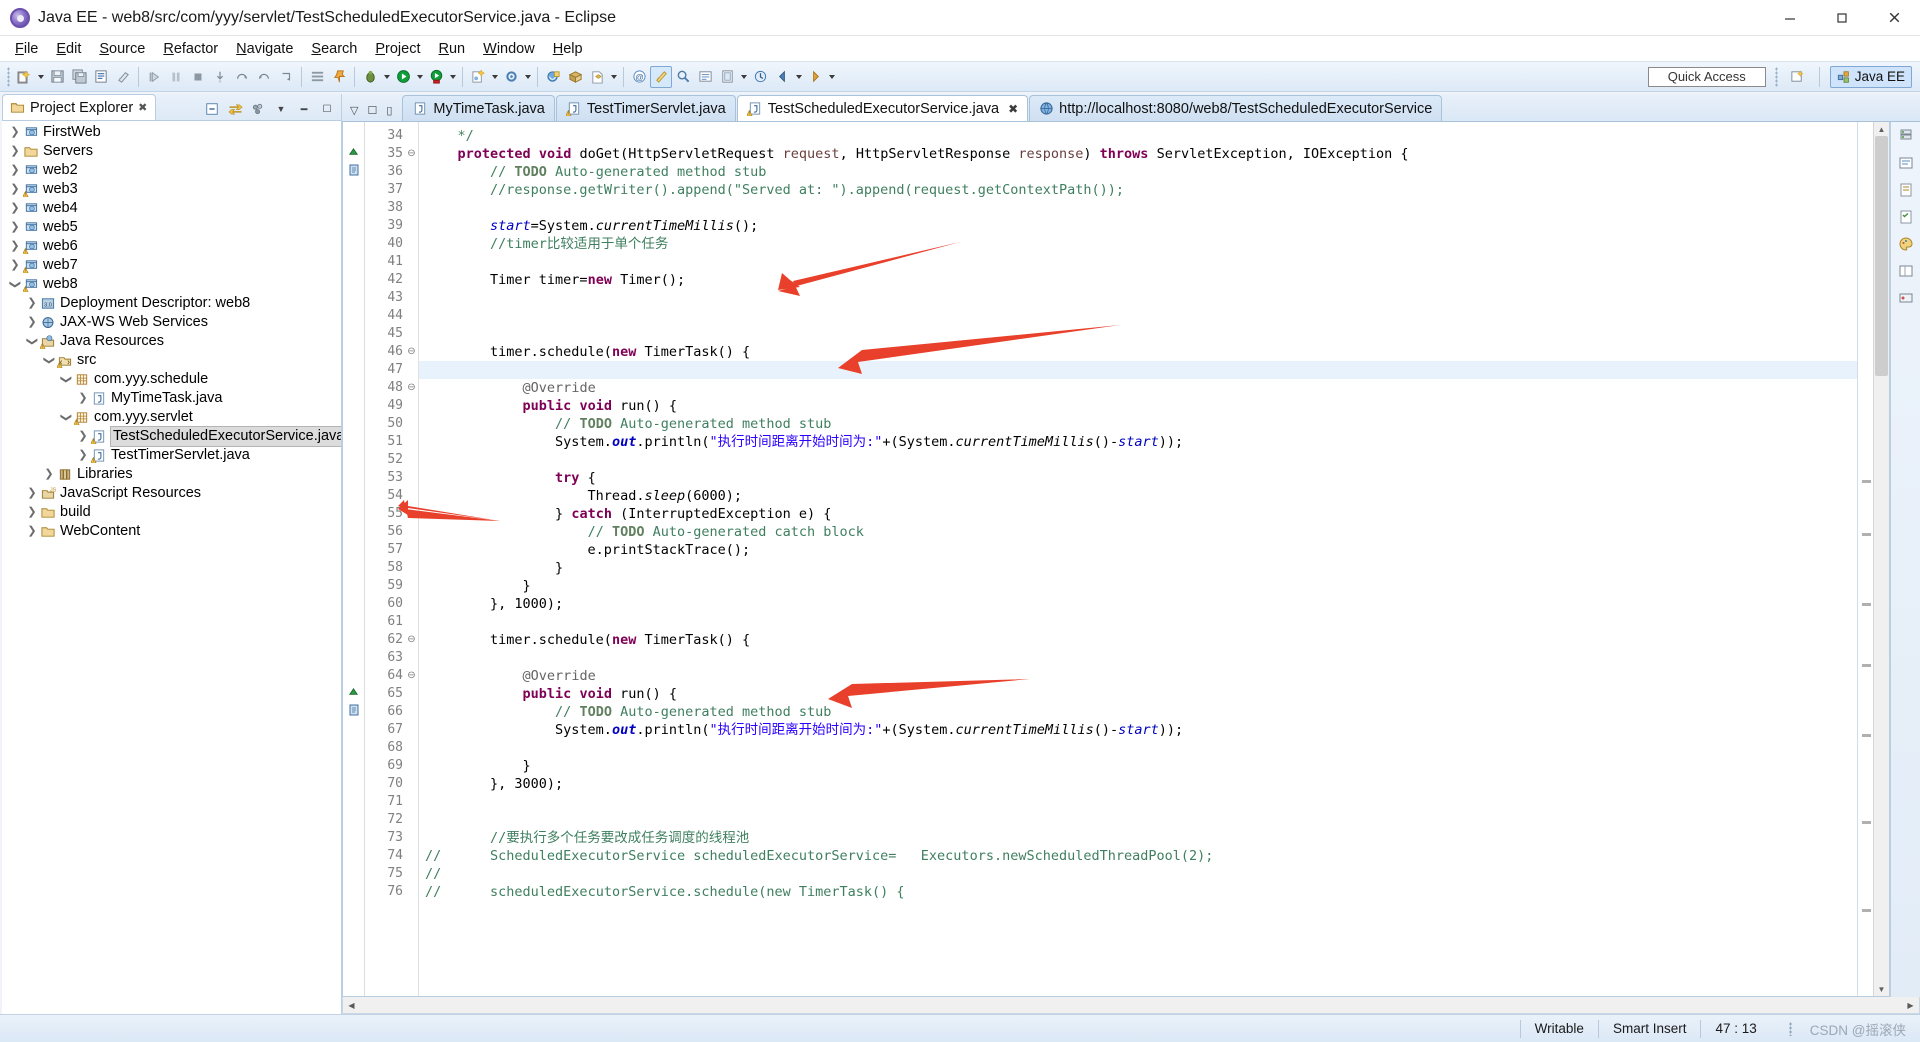 The width and height of the screenshot is (1920, 1042). What do you see at coordinates (171, 246) in the screenshot?
I see `tree-item-web6: ❯! web6` at bounding box center [171, 246].